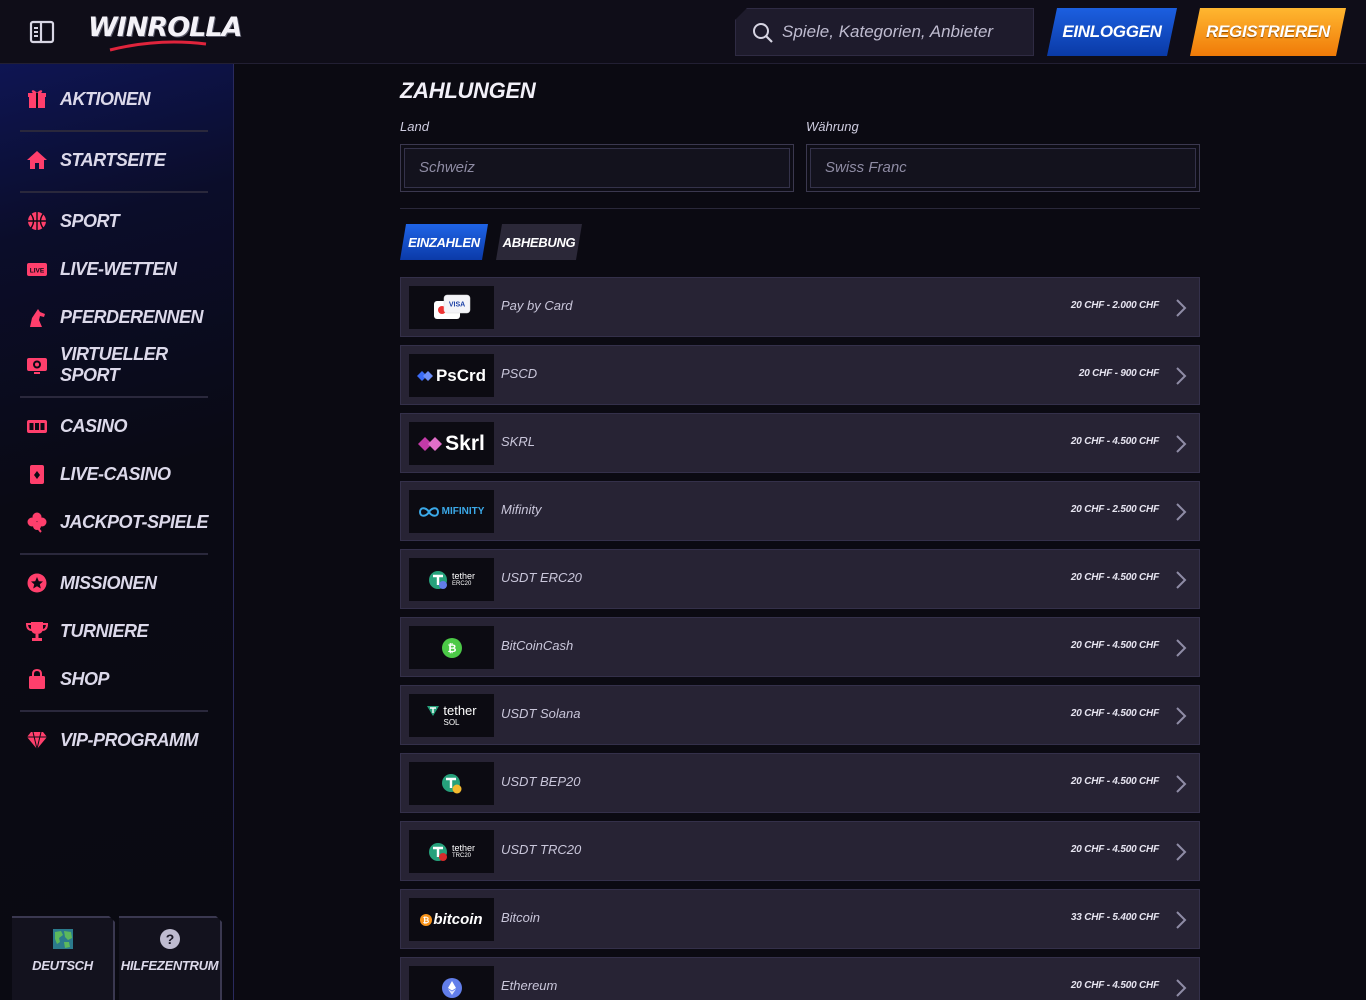  Describe the element at coordinates (94, 425) in the screenshot. I see `sidebar-item-label: CASINO` at that location.